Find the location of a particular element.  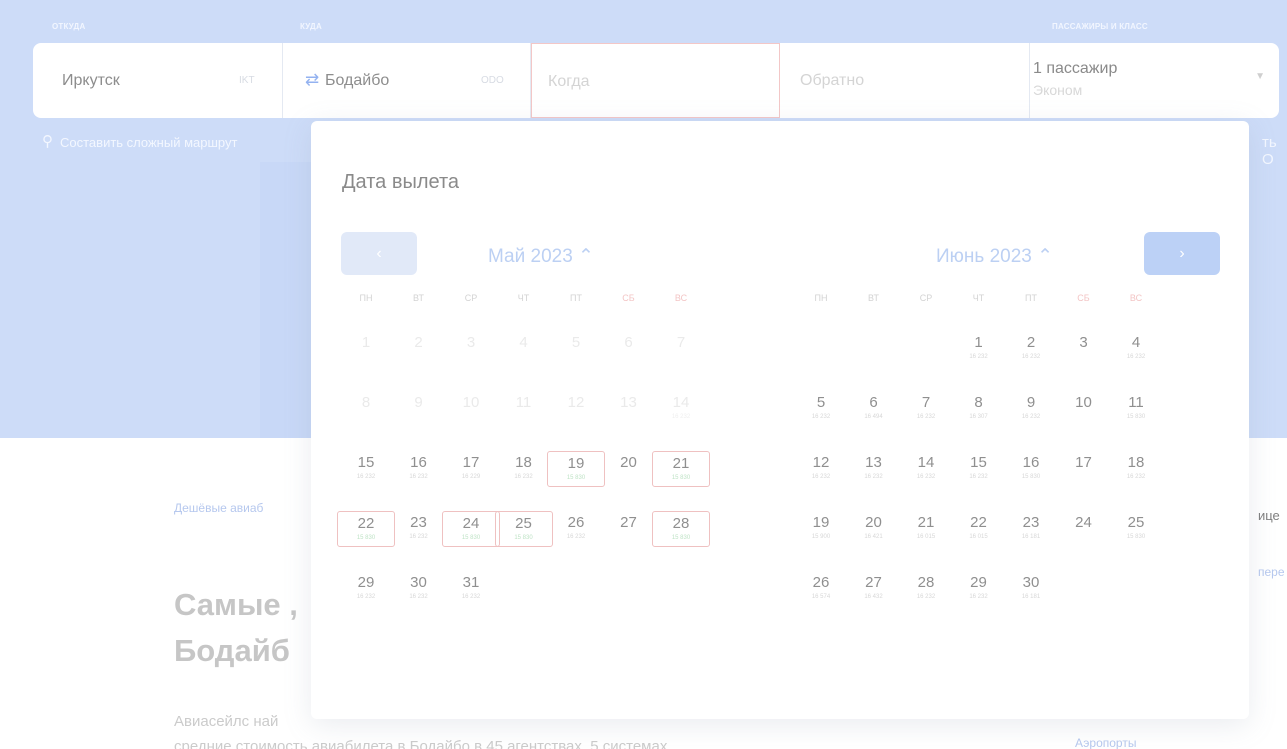

calendar-day: 27 16 432 is located at coordinates (874, 589).